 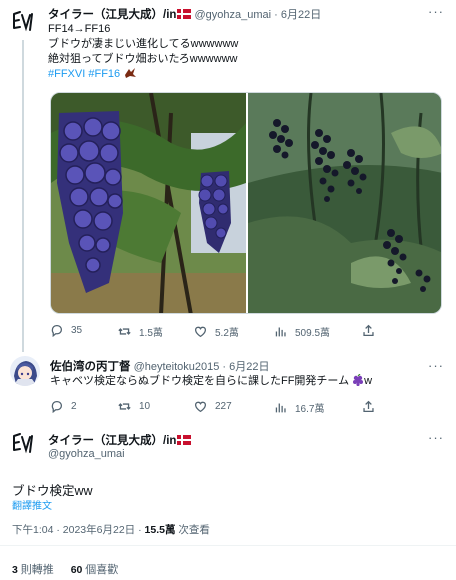 I want to click on retweet-count: 1.5萬, so click(x=151, y=333).